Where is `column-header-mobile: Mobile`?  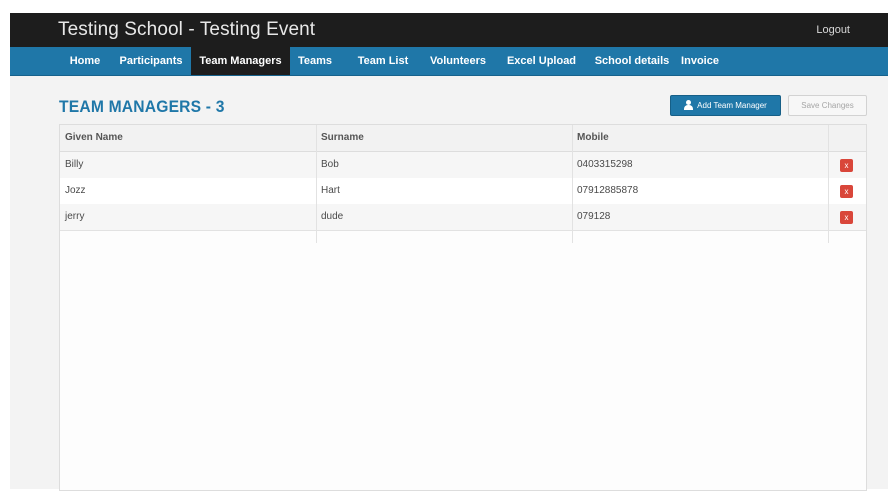 column-header-mobile: Mobile is located at coordinates (700, 138).